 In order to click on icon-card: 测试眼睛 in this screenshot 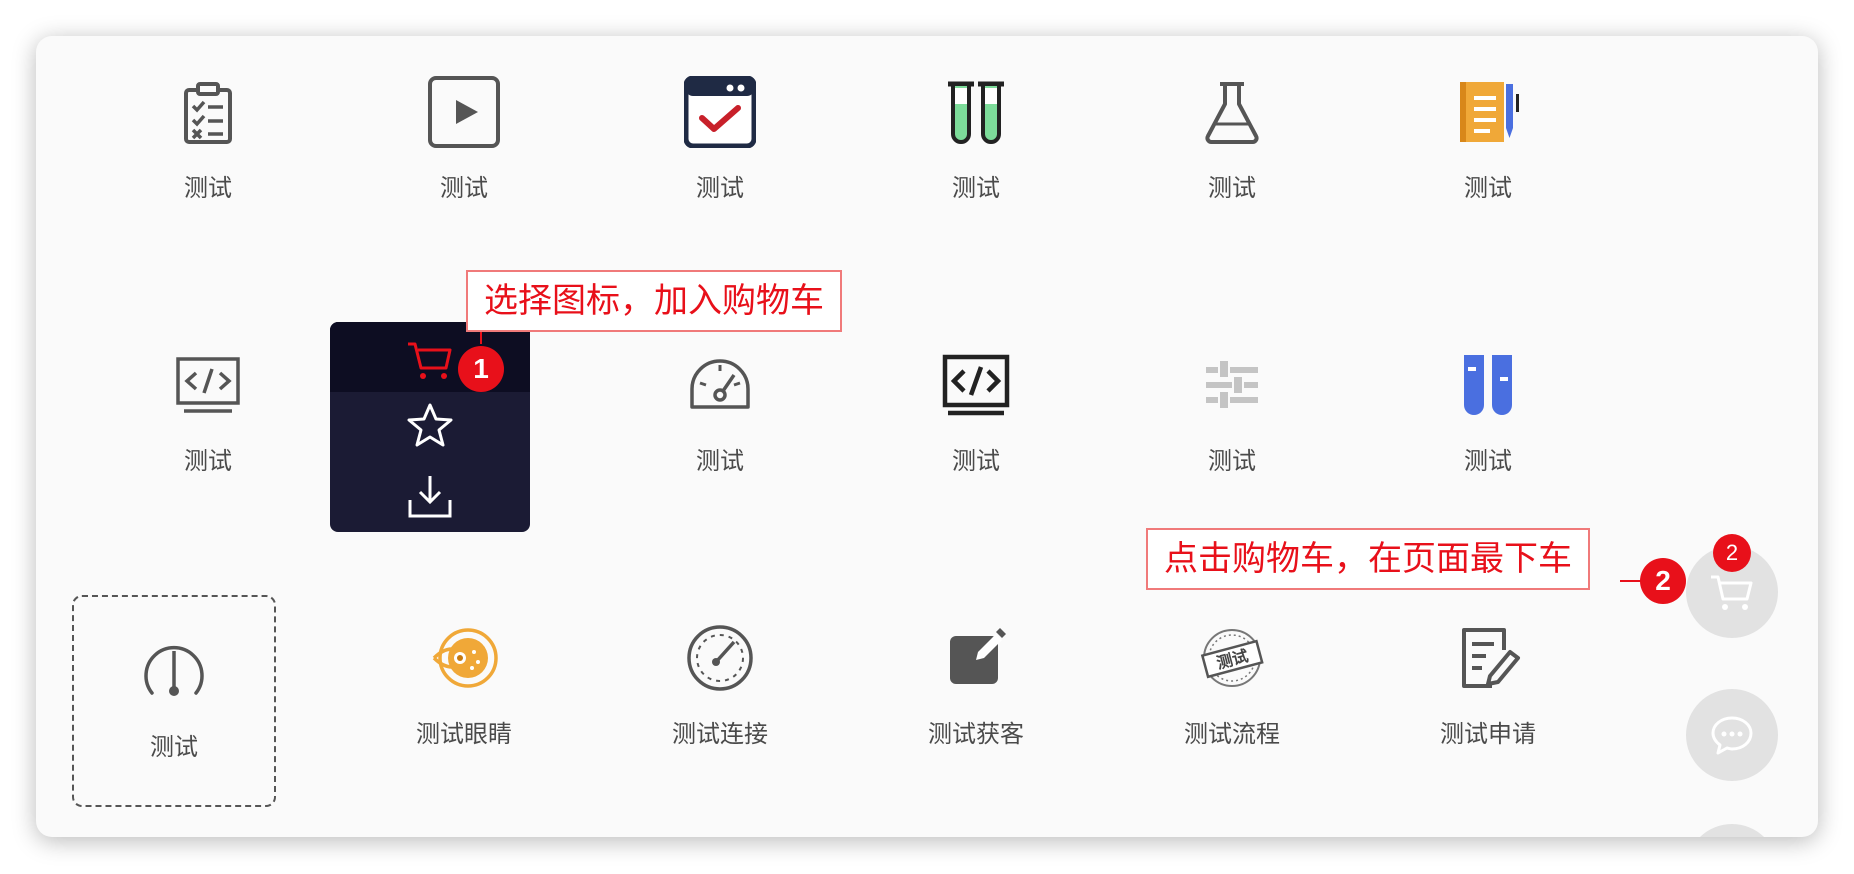, I will do `click(464, 688)`.